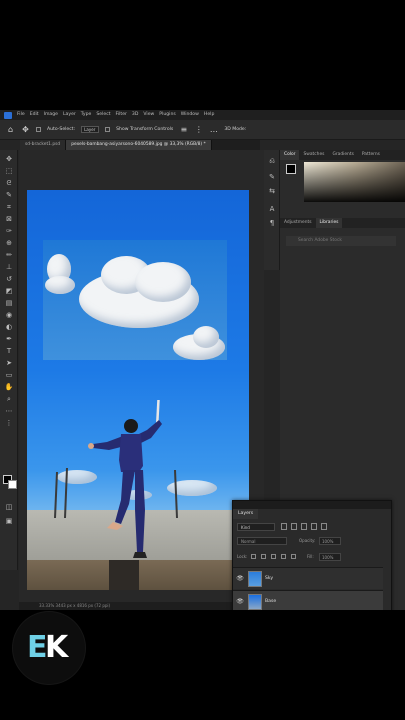 The image size is (405, 720). Describe the element at coordinates (38, 129) in the screenshot. I see `auto-select-checkbox` at that location.